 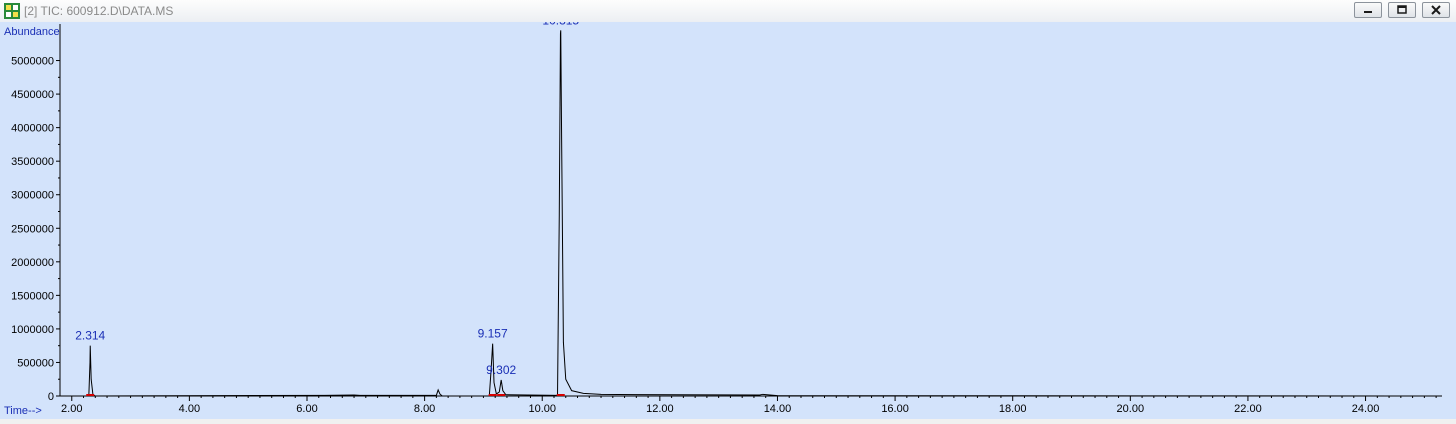 I want to click on y-tick-label: 3500000, so click(x=32, y=162).